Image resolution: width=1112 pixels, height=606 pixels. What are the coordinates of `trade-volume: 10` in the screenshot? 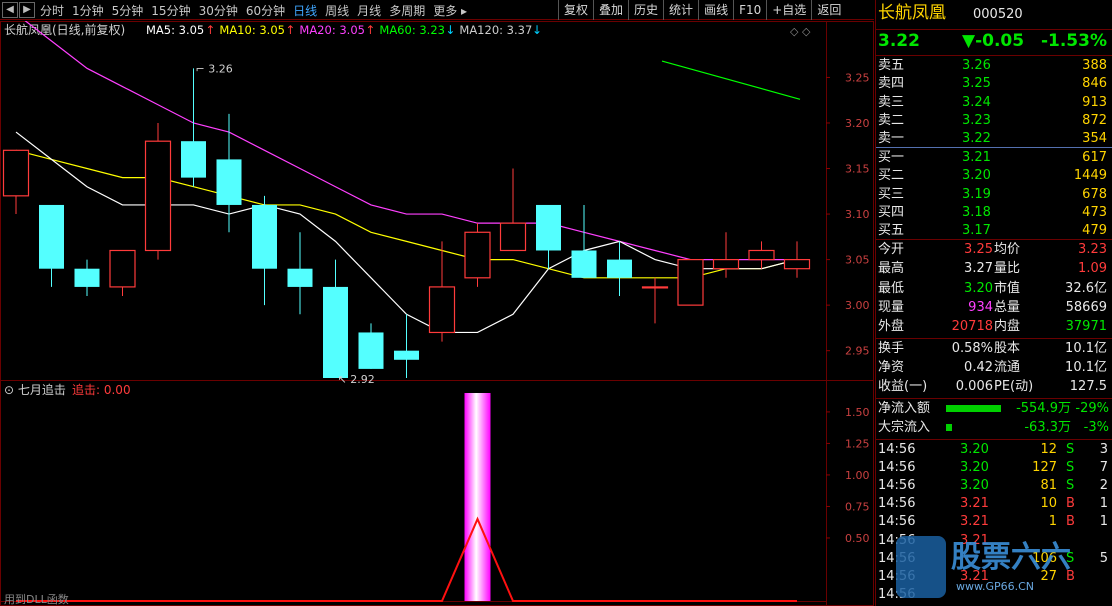 It's located at (1048, 504).